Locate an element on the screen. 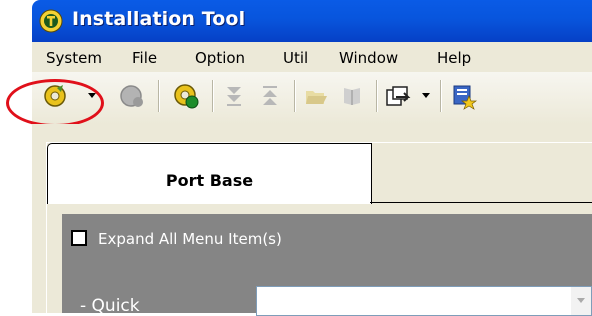 This screenshot has width=592, height=316. refresh-gear-icon is located at coordinates (186, 96).